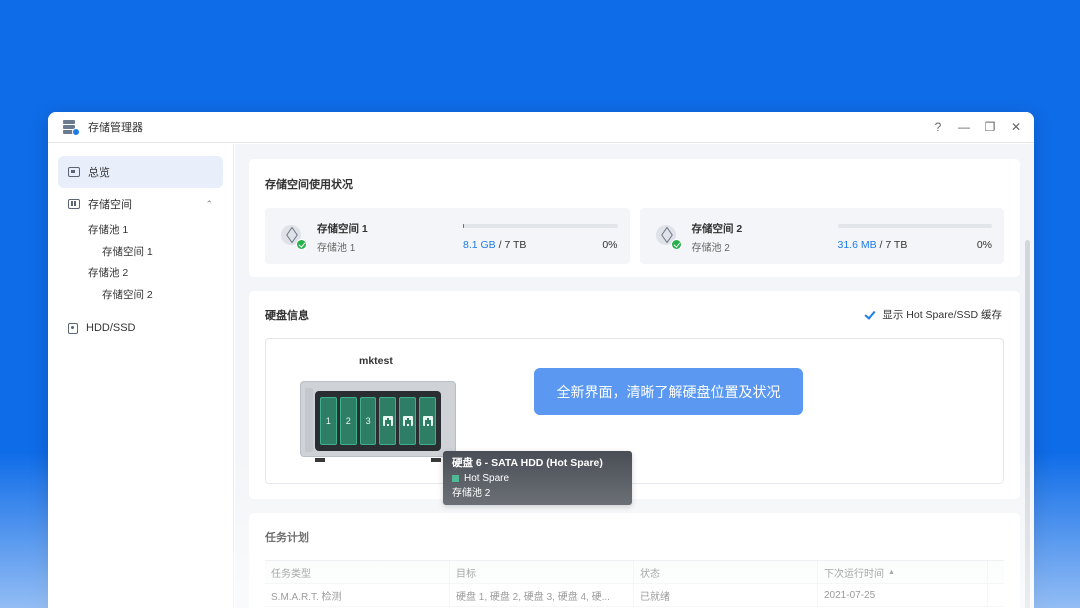  What do you see at coordinates (1016, 127) in the screenshot?
I see `close-icon: ✕` at bounding box center [1016, 127].